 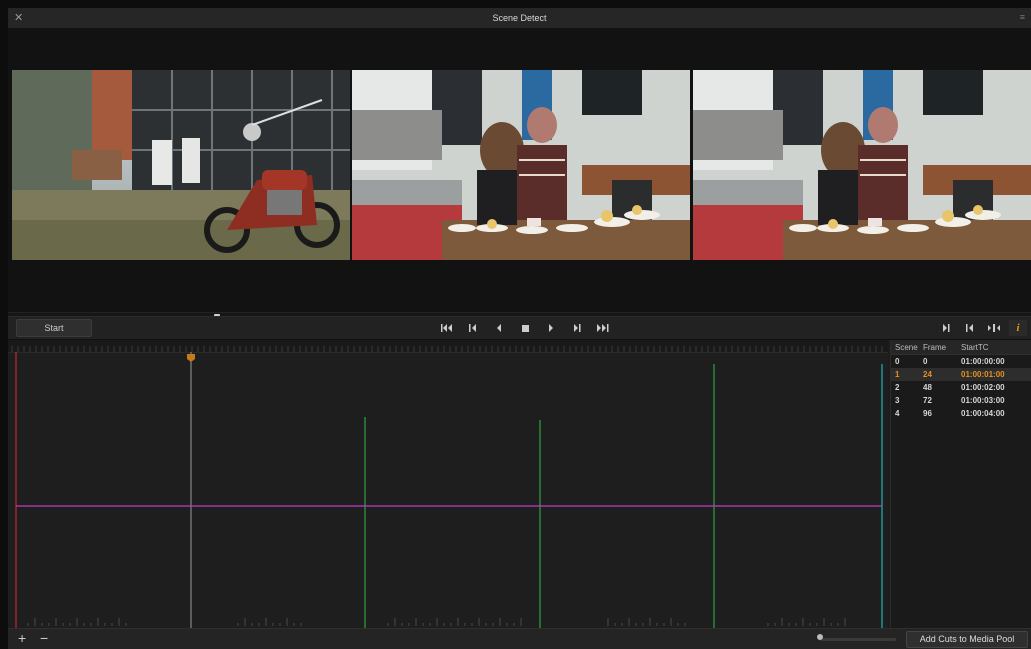 I want to click on scene-cell: 0, so click(x=897, y=361).